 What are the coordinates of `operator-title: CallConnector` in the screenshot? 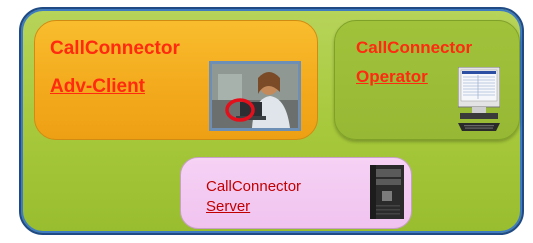 It's located at (414, 47).